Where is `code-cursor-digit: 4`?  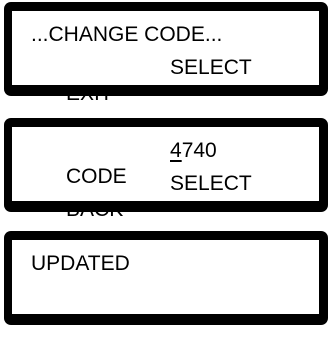 code-cursor-digit: 4 is located at coordinates (176, 150).